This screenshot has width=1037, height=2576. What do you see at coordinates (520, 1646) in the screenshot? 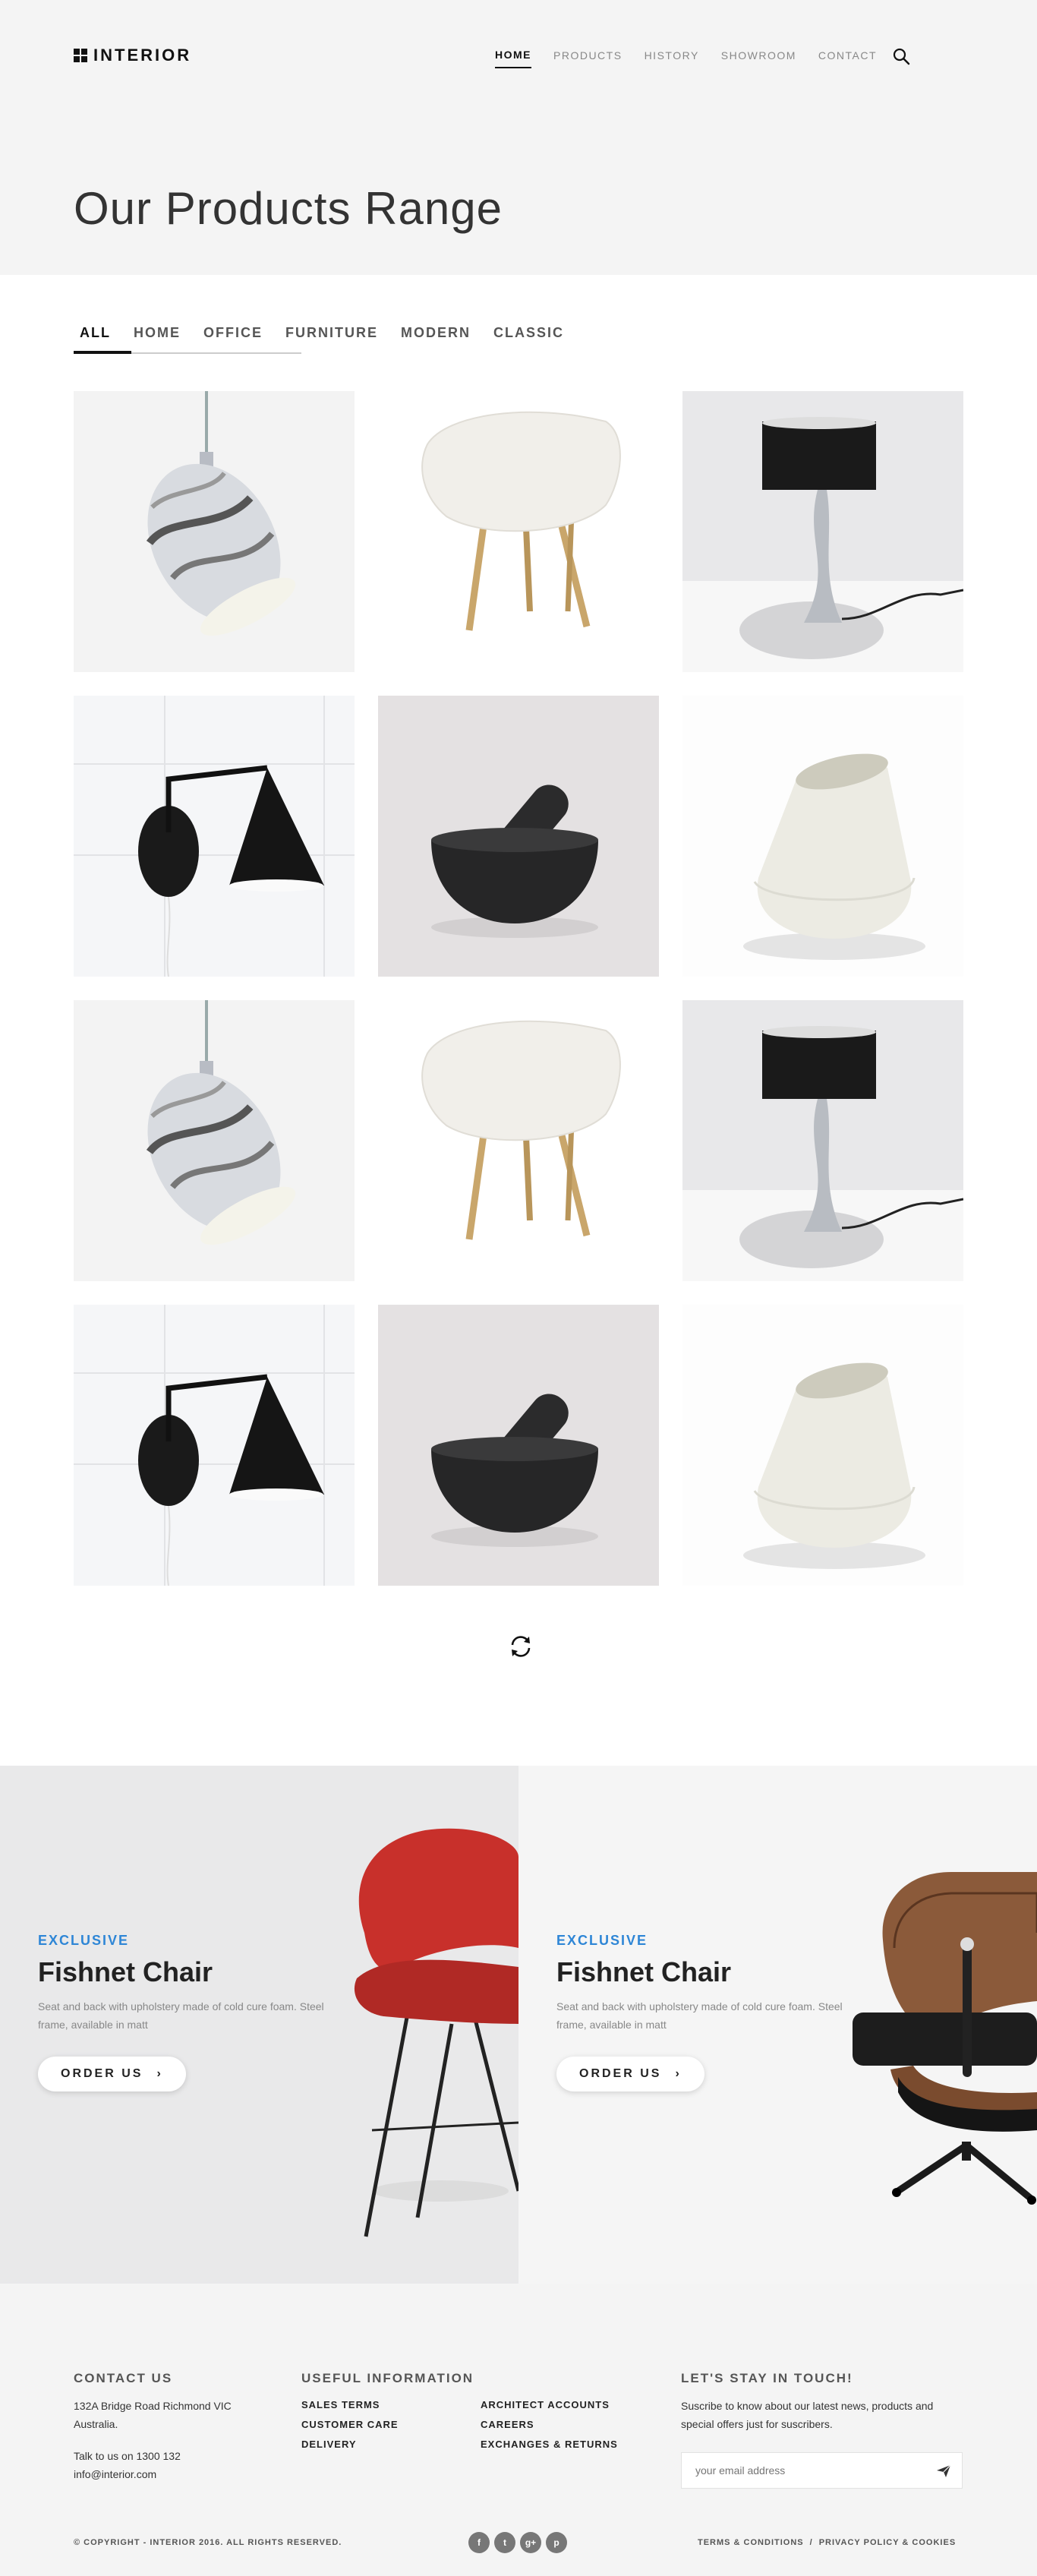
I see `reload-icon` at bounding box center [520, 1646].